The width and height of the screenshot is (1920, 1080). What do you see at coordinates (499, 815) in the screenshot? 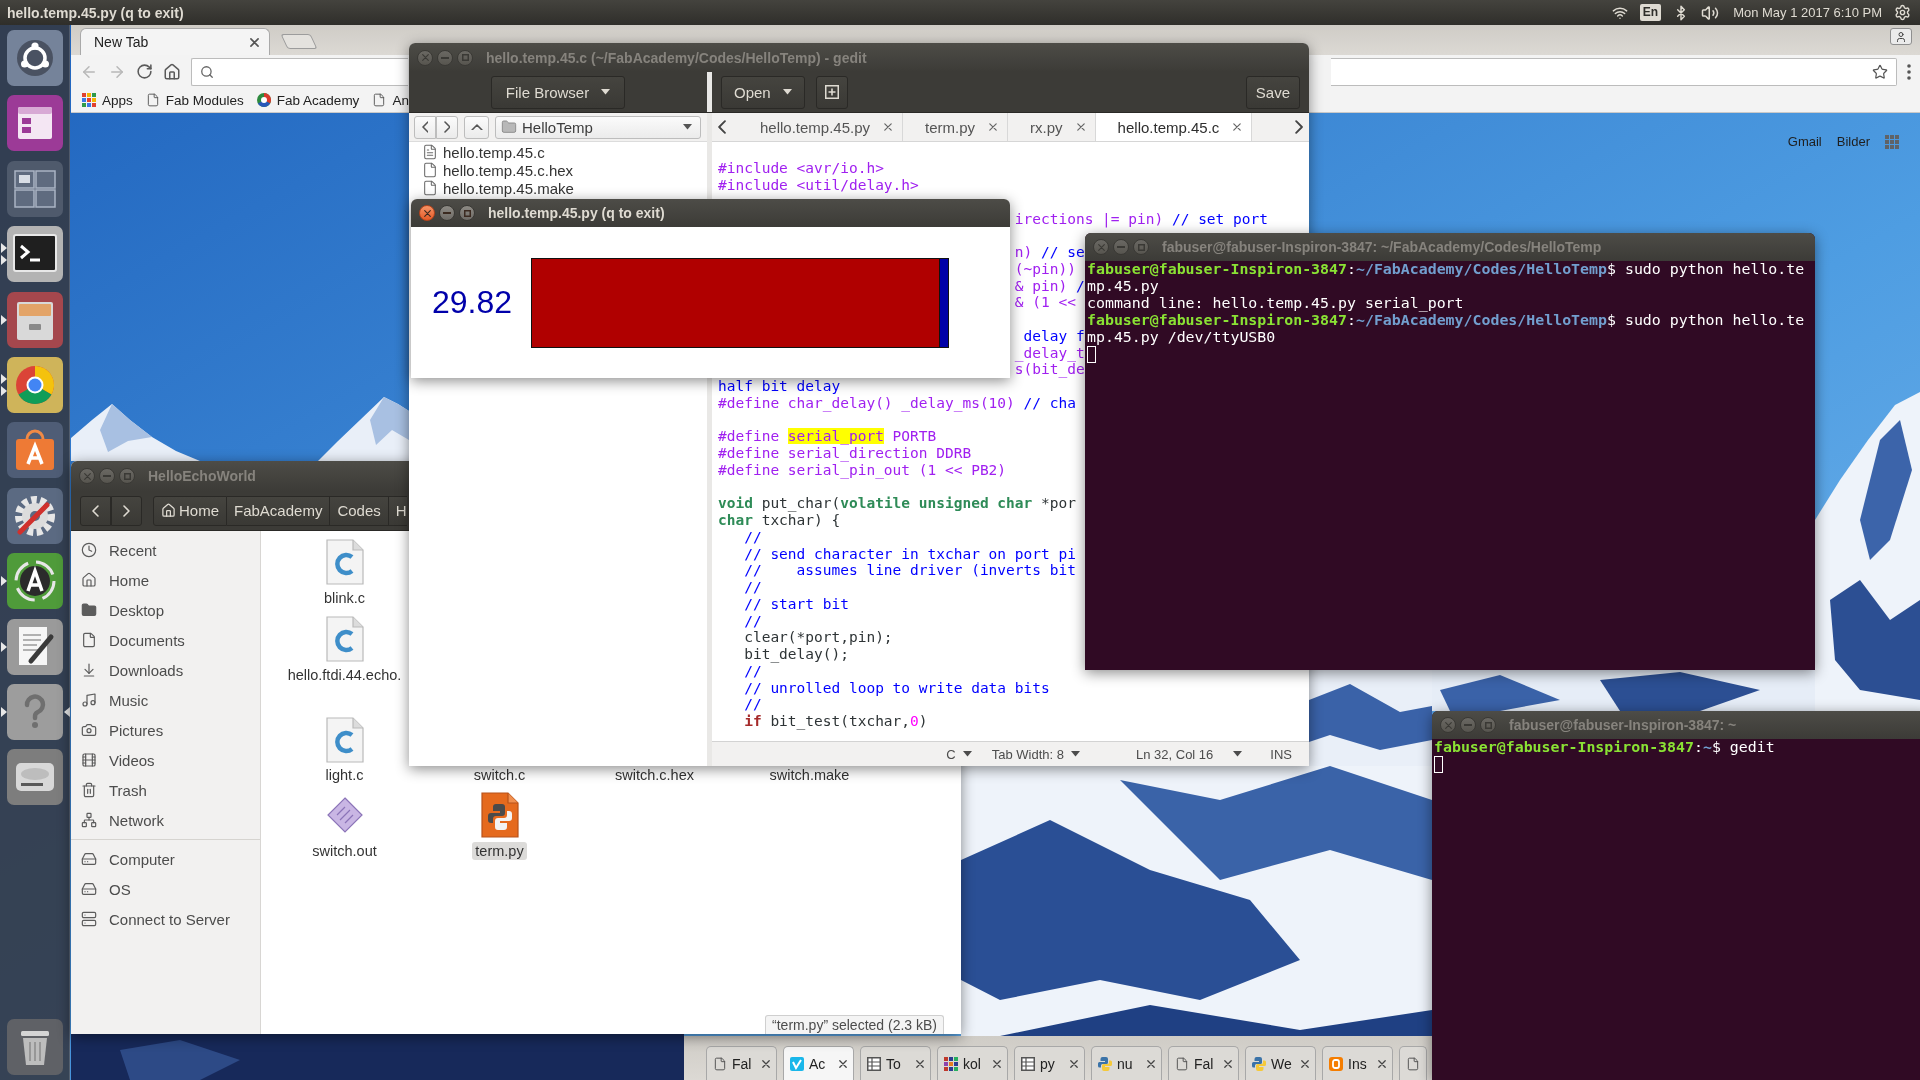
I see `script-file-icon` at bounding box center [499, 815].